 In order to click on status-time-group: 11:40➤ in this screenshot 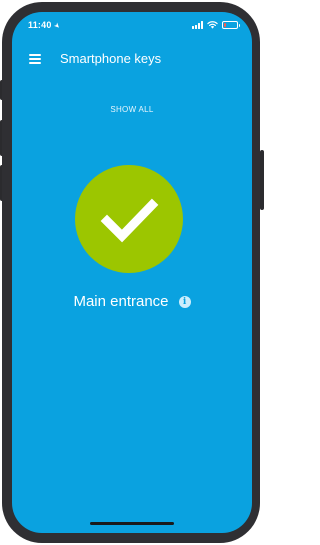, I will do `click(44, 25)`.